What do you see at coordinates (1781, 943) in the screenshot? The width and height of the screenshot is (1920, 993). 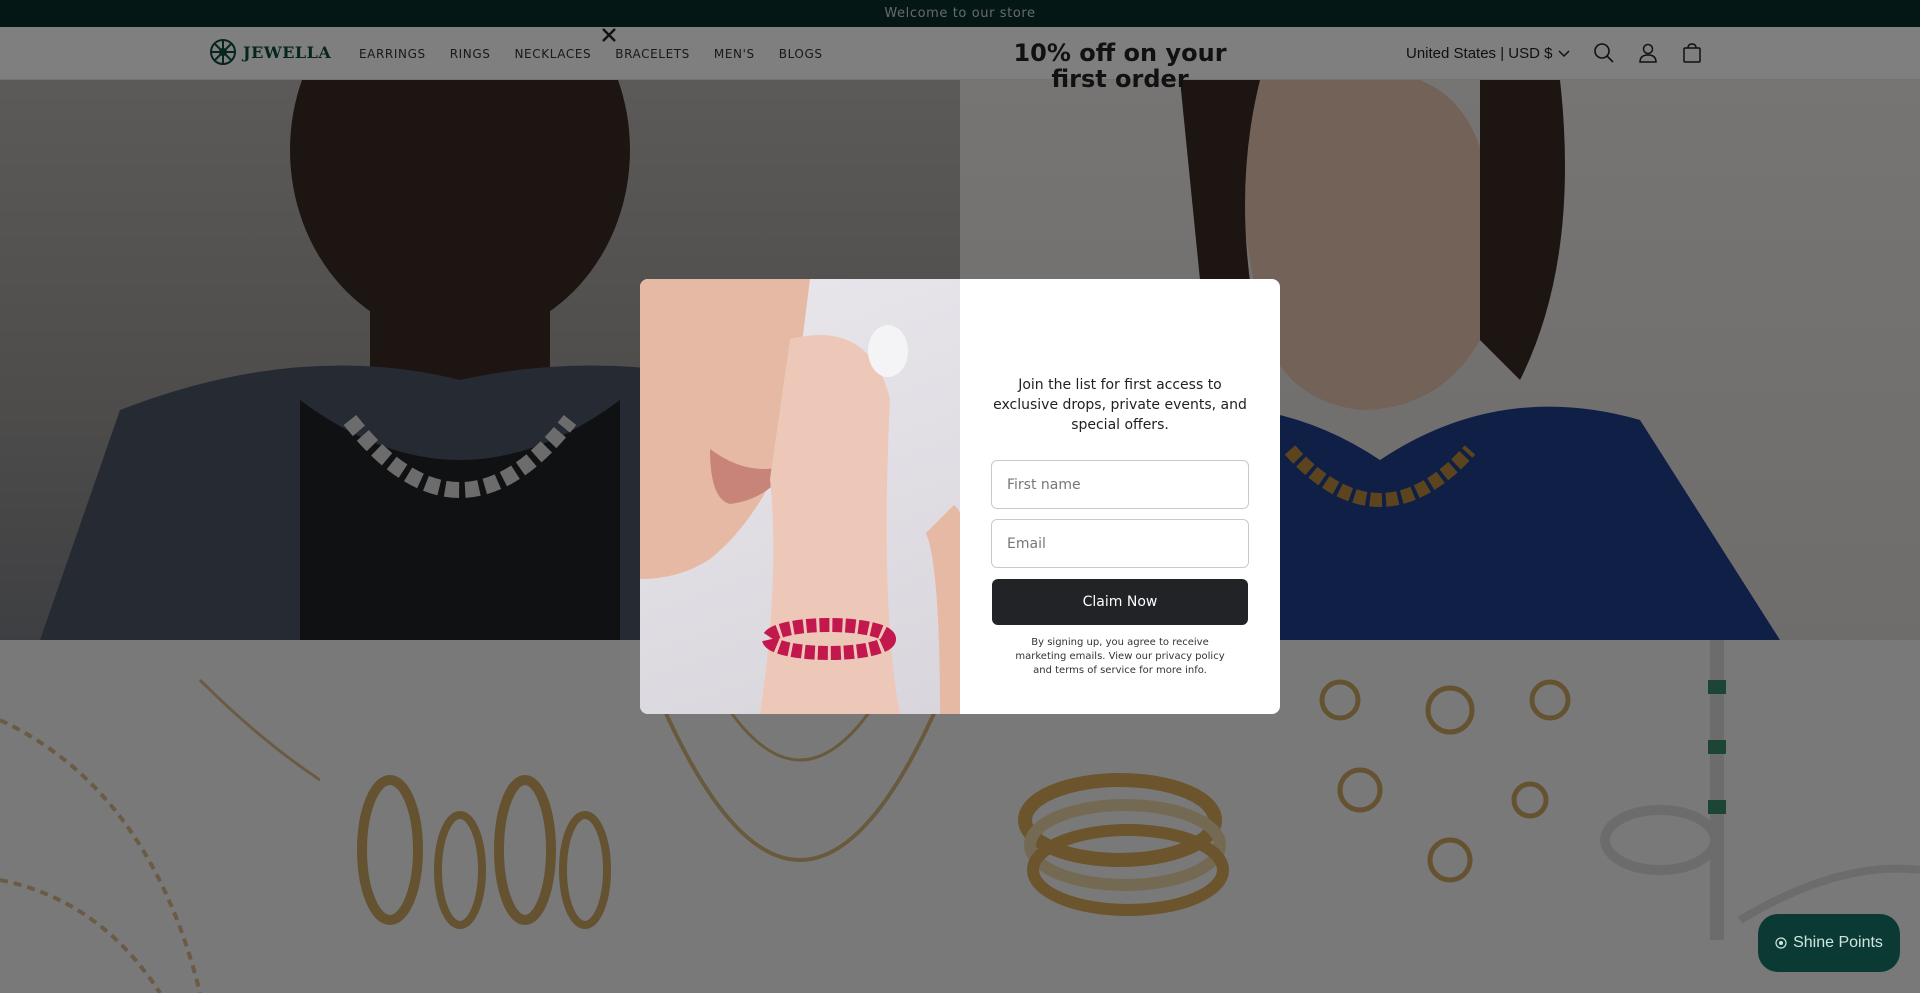 I see `rewards-icon` at bounding box center [1781, 943].